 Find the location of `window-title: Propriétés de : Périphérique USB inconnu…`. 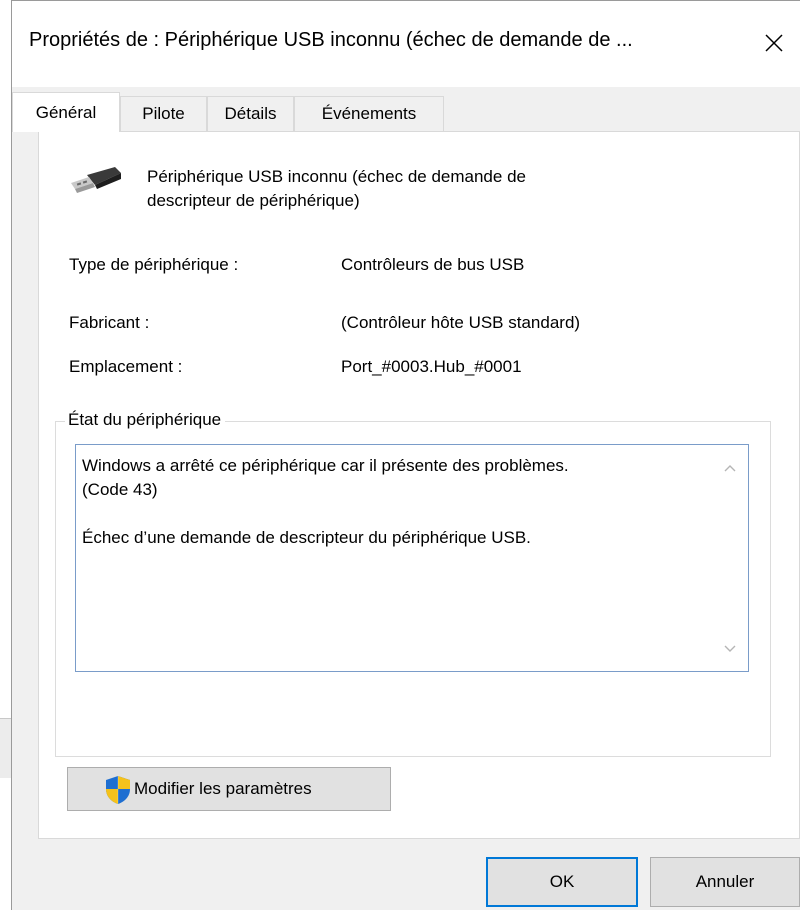

window-title: Propriétés de : Périphérique USB inconnu… is located at coordinates (331, 40).